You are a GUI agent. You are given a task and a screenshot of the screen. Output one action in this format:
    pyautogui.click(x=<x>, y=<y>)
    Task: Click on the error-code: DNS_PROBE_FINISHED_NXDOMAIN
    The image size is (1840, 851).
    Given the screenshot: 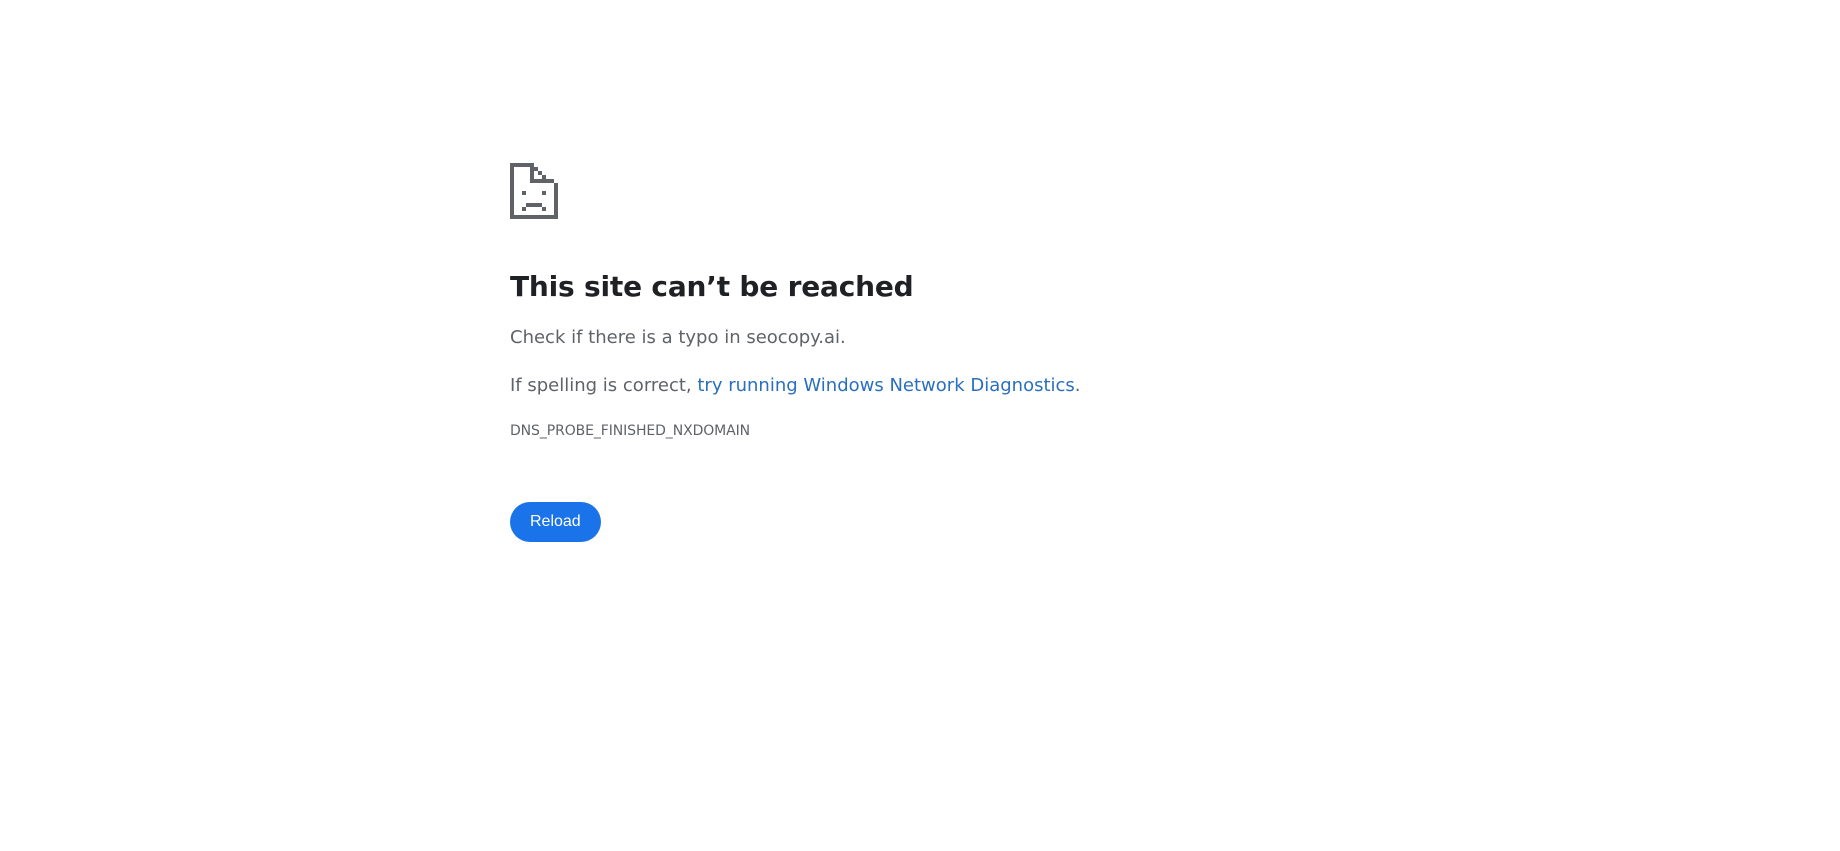 What is the action you would take?
    pyautogui.click(x=630, y=431)
    